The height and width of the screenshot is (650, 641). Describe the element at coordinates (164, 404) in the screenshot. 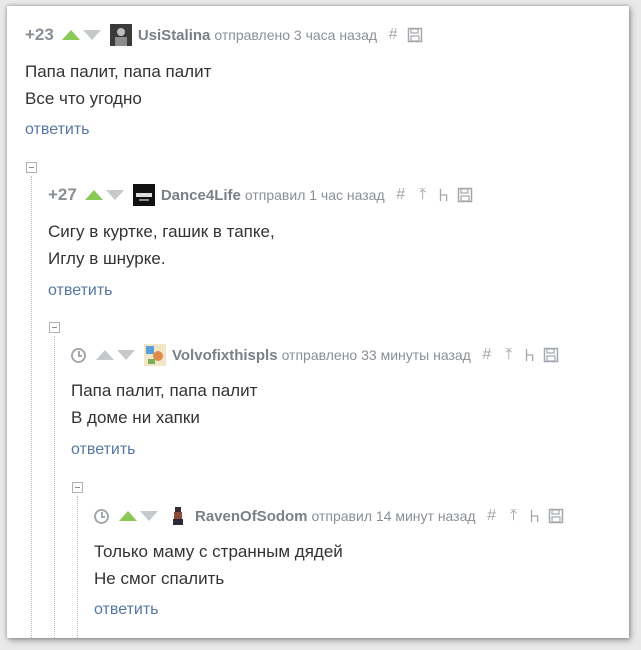

I see `comment-text: Папа палит, папа палит В доме ни хапки` at that location.